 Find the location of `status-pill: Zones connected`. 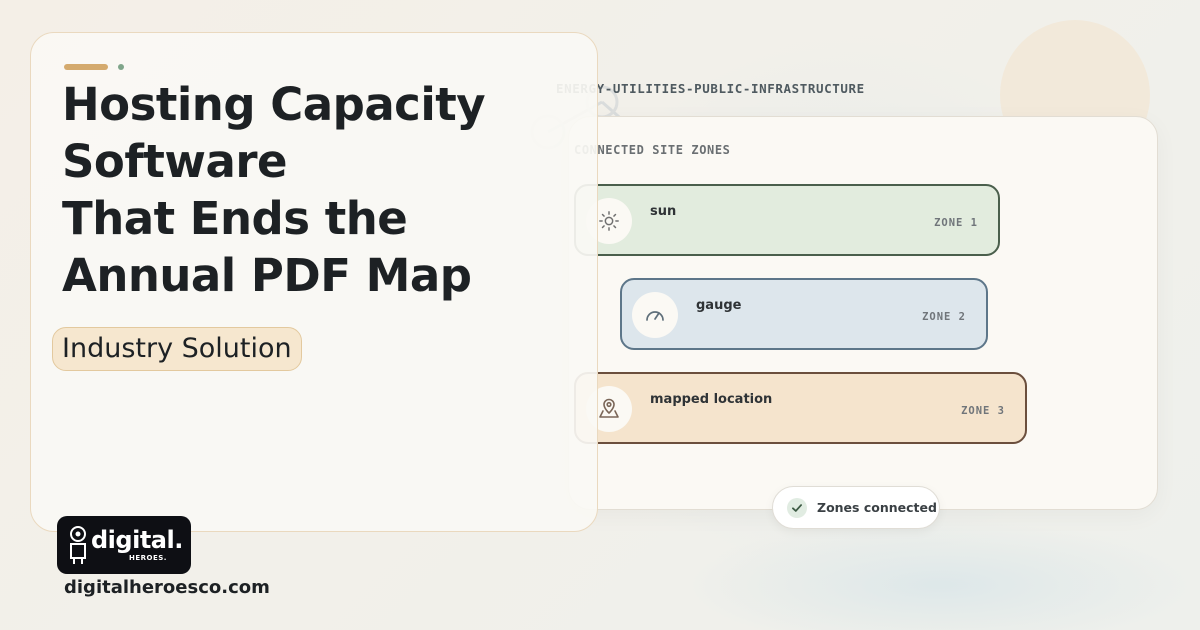

status-pill: Zones connected is located at coordinates (856, 507).